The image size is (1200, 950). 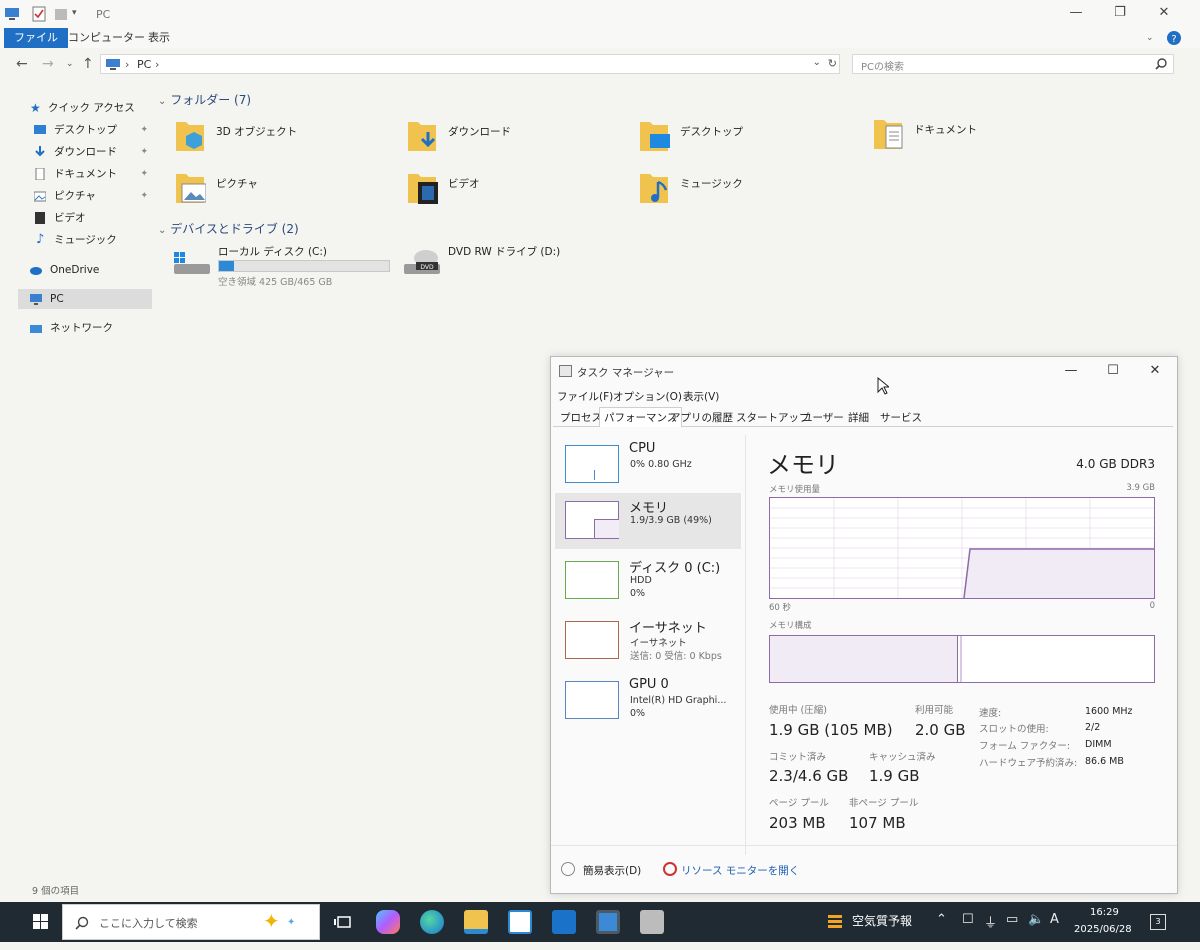 What do you see at coordinates (1113, 370) in the screenshot?
I see `tm-maximize-button: ☐` at bounding box center [1113, 370].